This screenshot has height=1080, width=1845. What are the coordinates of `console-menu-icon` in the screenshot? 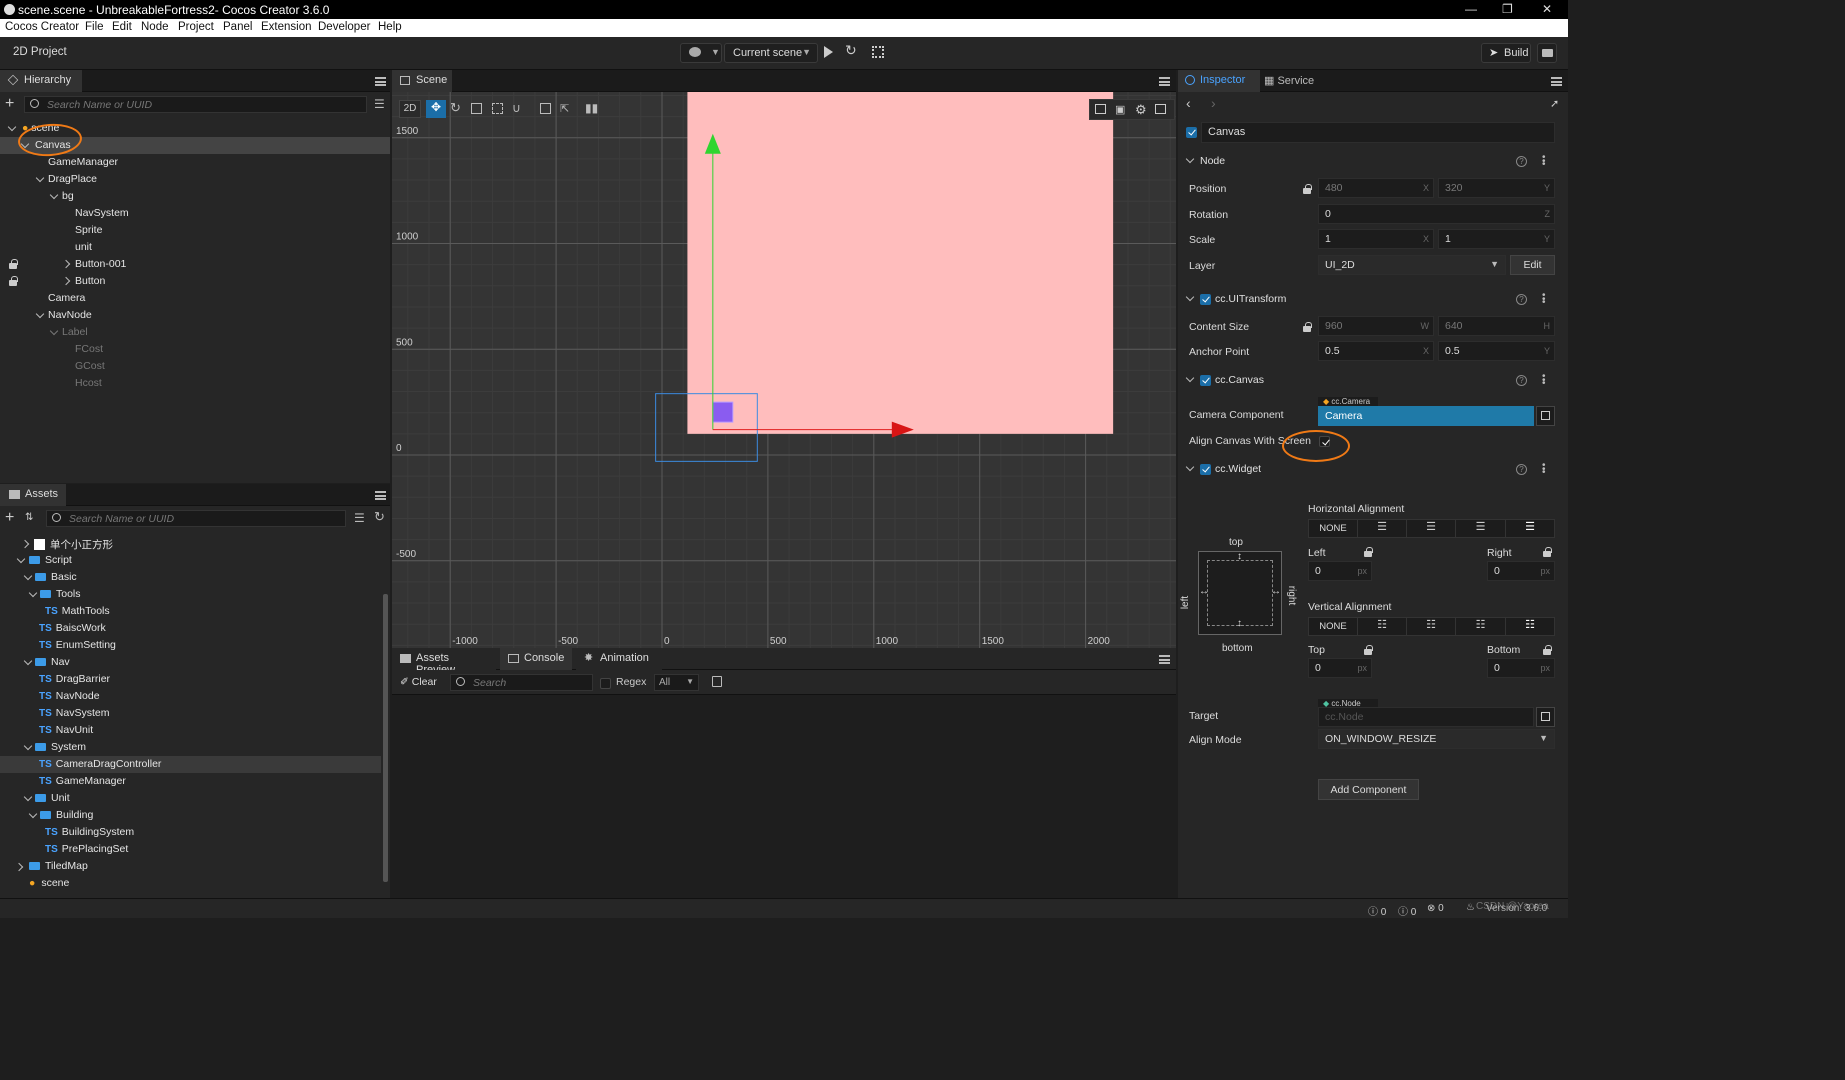 It's located at (1164, 659).